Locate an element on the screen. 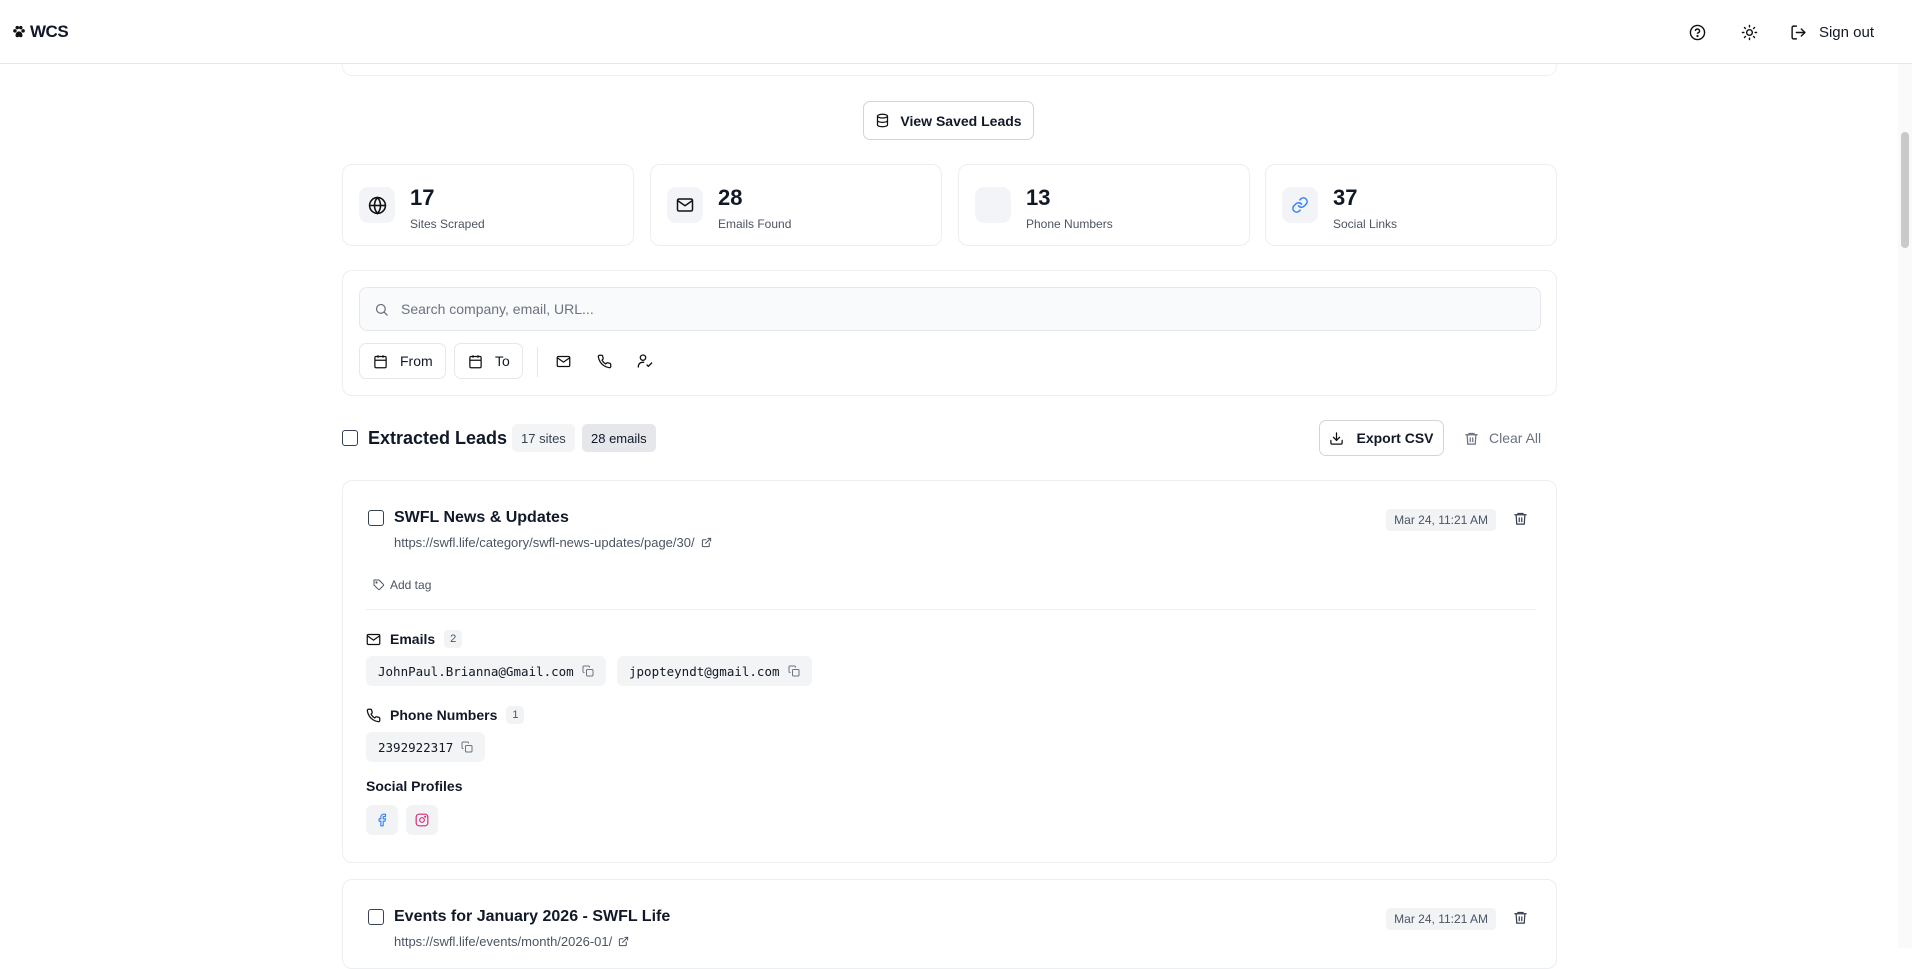 This screenshot has height=969, width=1912. app-logo: WCS is located at coordinates (40, 32).